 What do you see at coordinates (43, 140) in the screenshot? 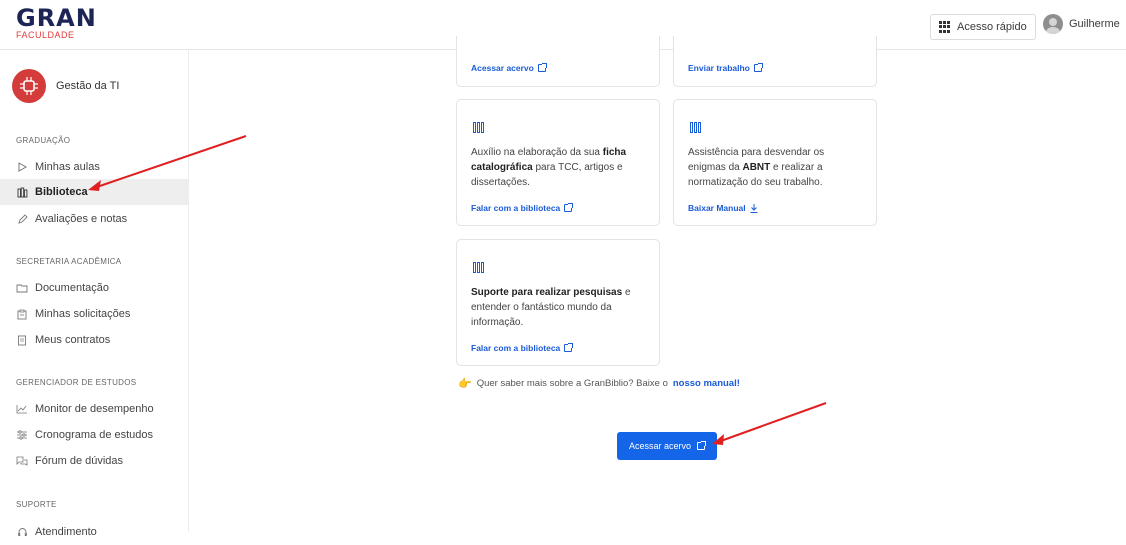
I see `section-title-graduacao: GRADUAÇÃO` at bounding box center [43, 140].